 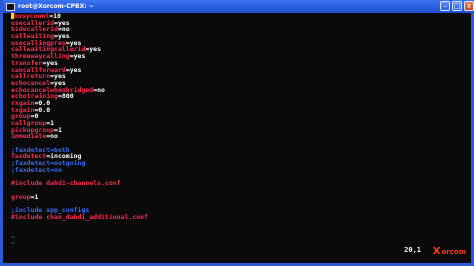 I want to click on editor-line: threewaycalling=yes, so click(x=237, y=56).